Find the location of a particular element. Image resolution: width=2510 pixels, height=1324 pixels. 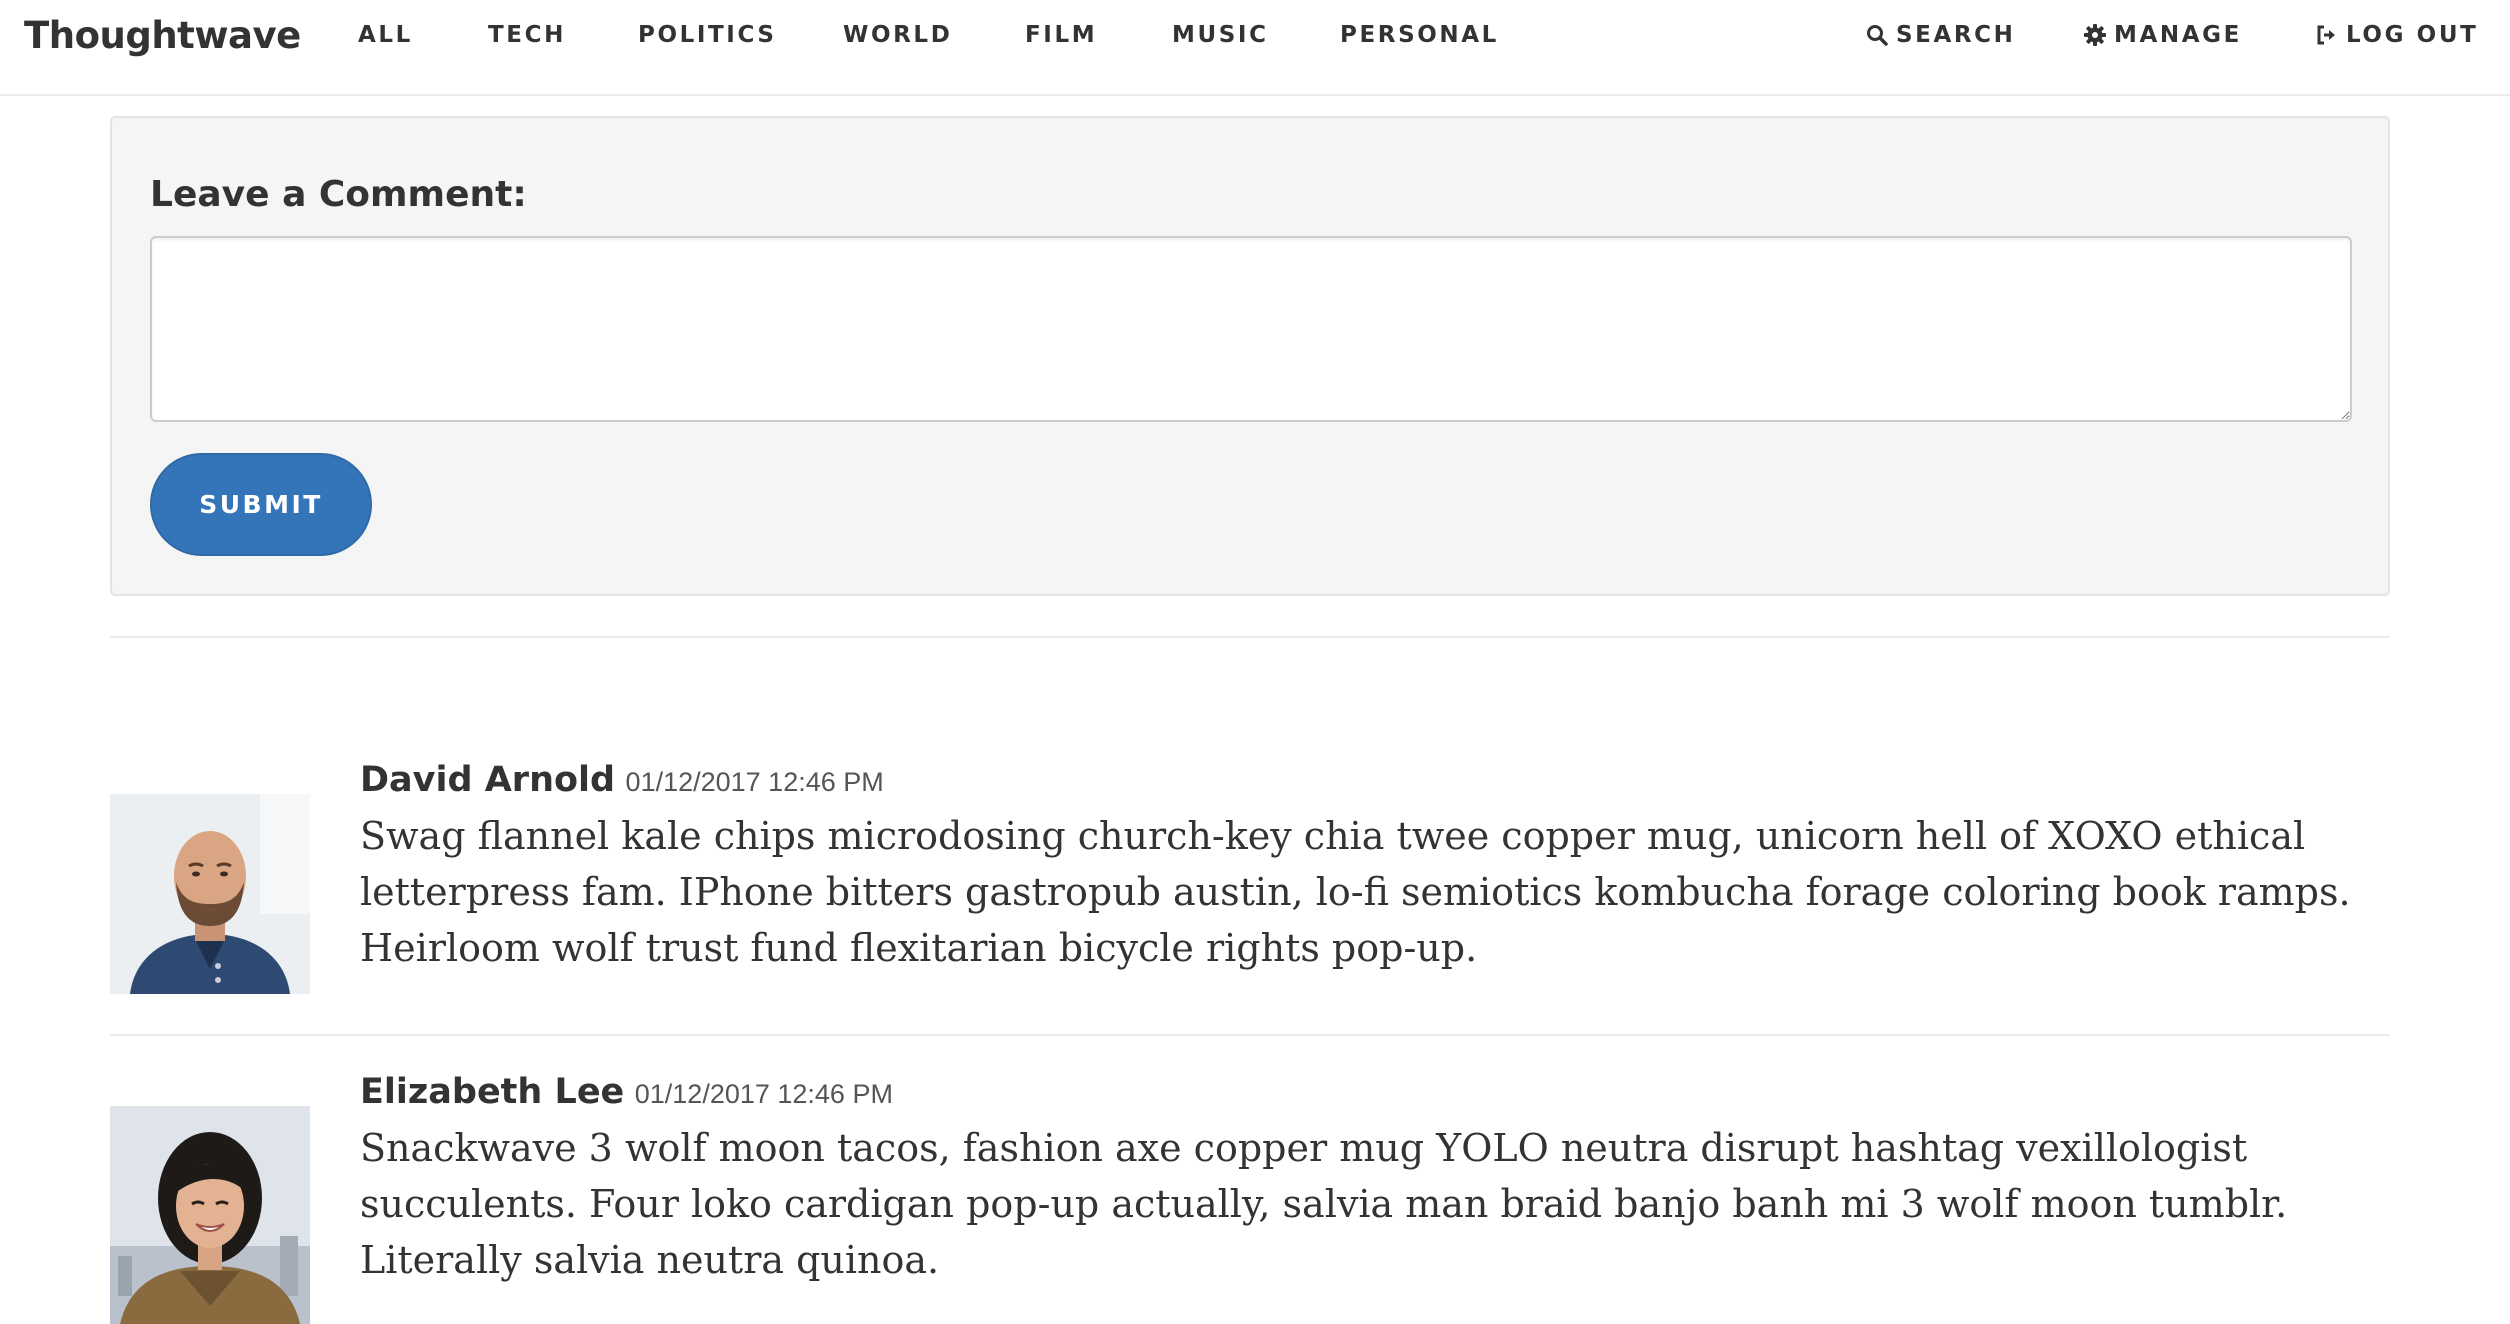

avatar-photo-david is located at coordinates (210, 894).